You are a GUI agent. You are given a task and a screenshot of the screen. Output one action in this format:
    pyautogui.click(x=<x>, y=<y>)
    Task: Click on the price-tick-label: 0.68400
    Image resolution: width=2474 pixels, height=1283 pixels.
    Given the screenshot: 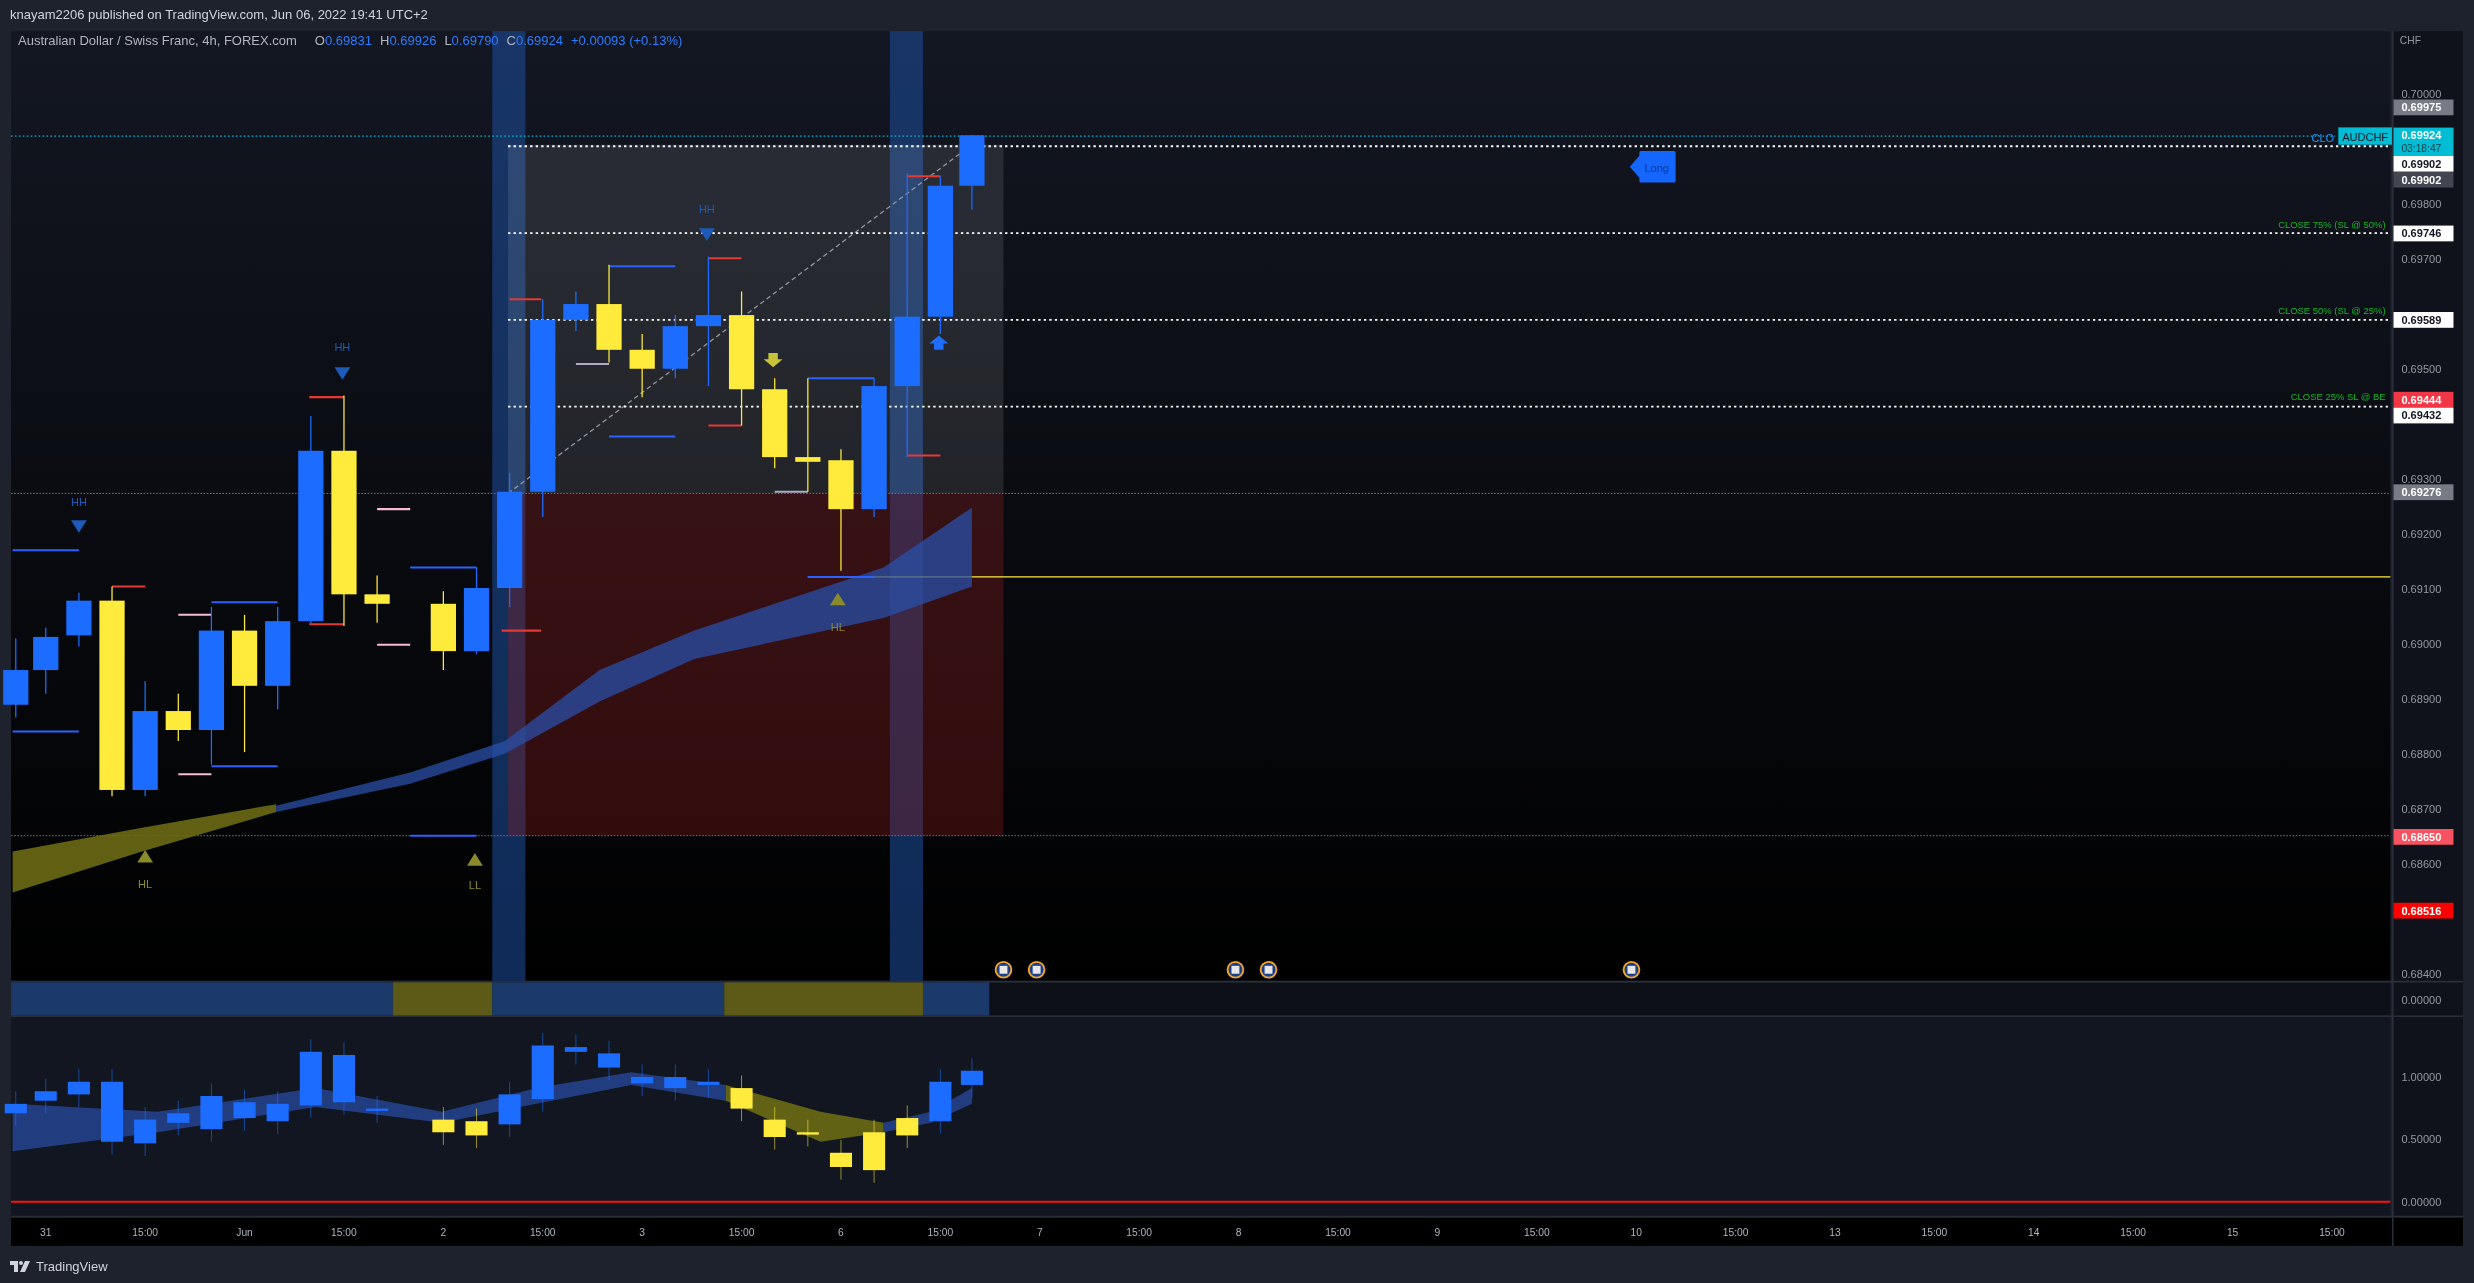 What is the action you would take?
    pyautogui.click(x=2421, y=974)
    